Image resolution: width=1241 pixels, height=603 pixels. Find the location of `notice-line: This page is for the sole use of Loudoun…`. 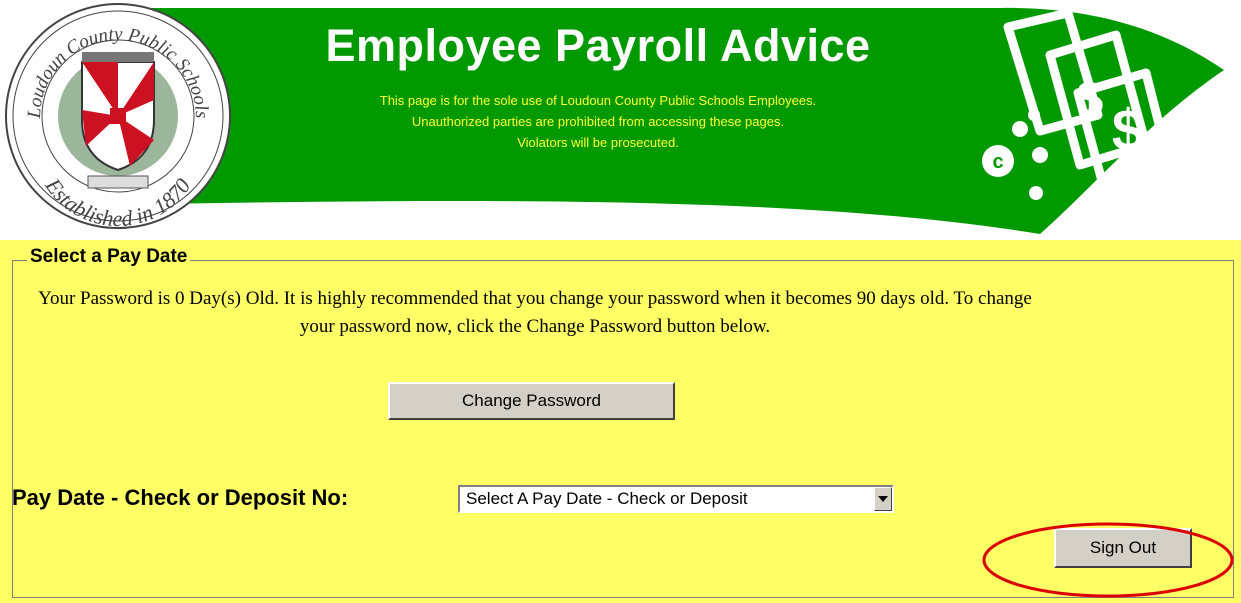

notice-line: This page is for the sole use of Loudoun… is located at coordinates (598, 100).